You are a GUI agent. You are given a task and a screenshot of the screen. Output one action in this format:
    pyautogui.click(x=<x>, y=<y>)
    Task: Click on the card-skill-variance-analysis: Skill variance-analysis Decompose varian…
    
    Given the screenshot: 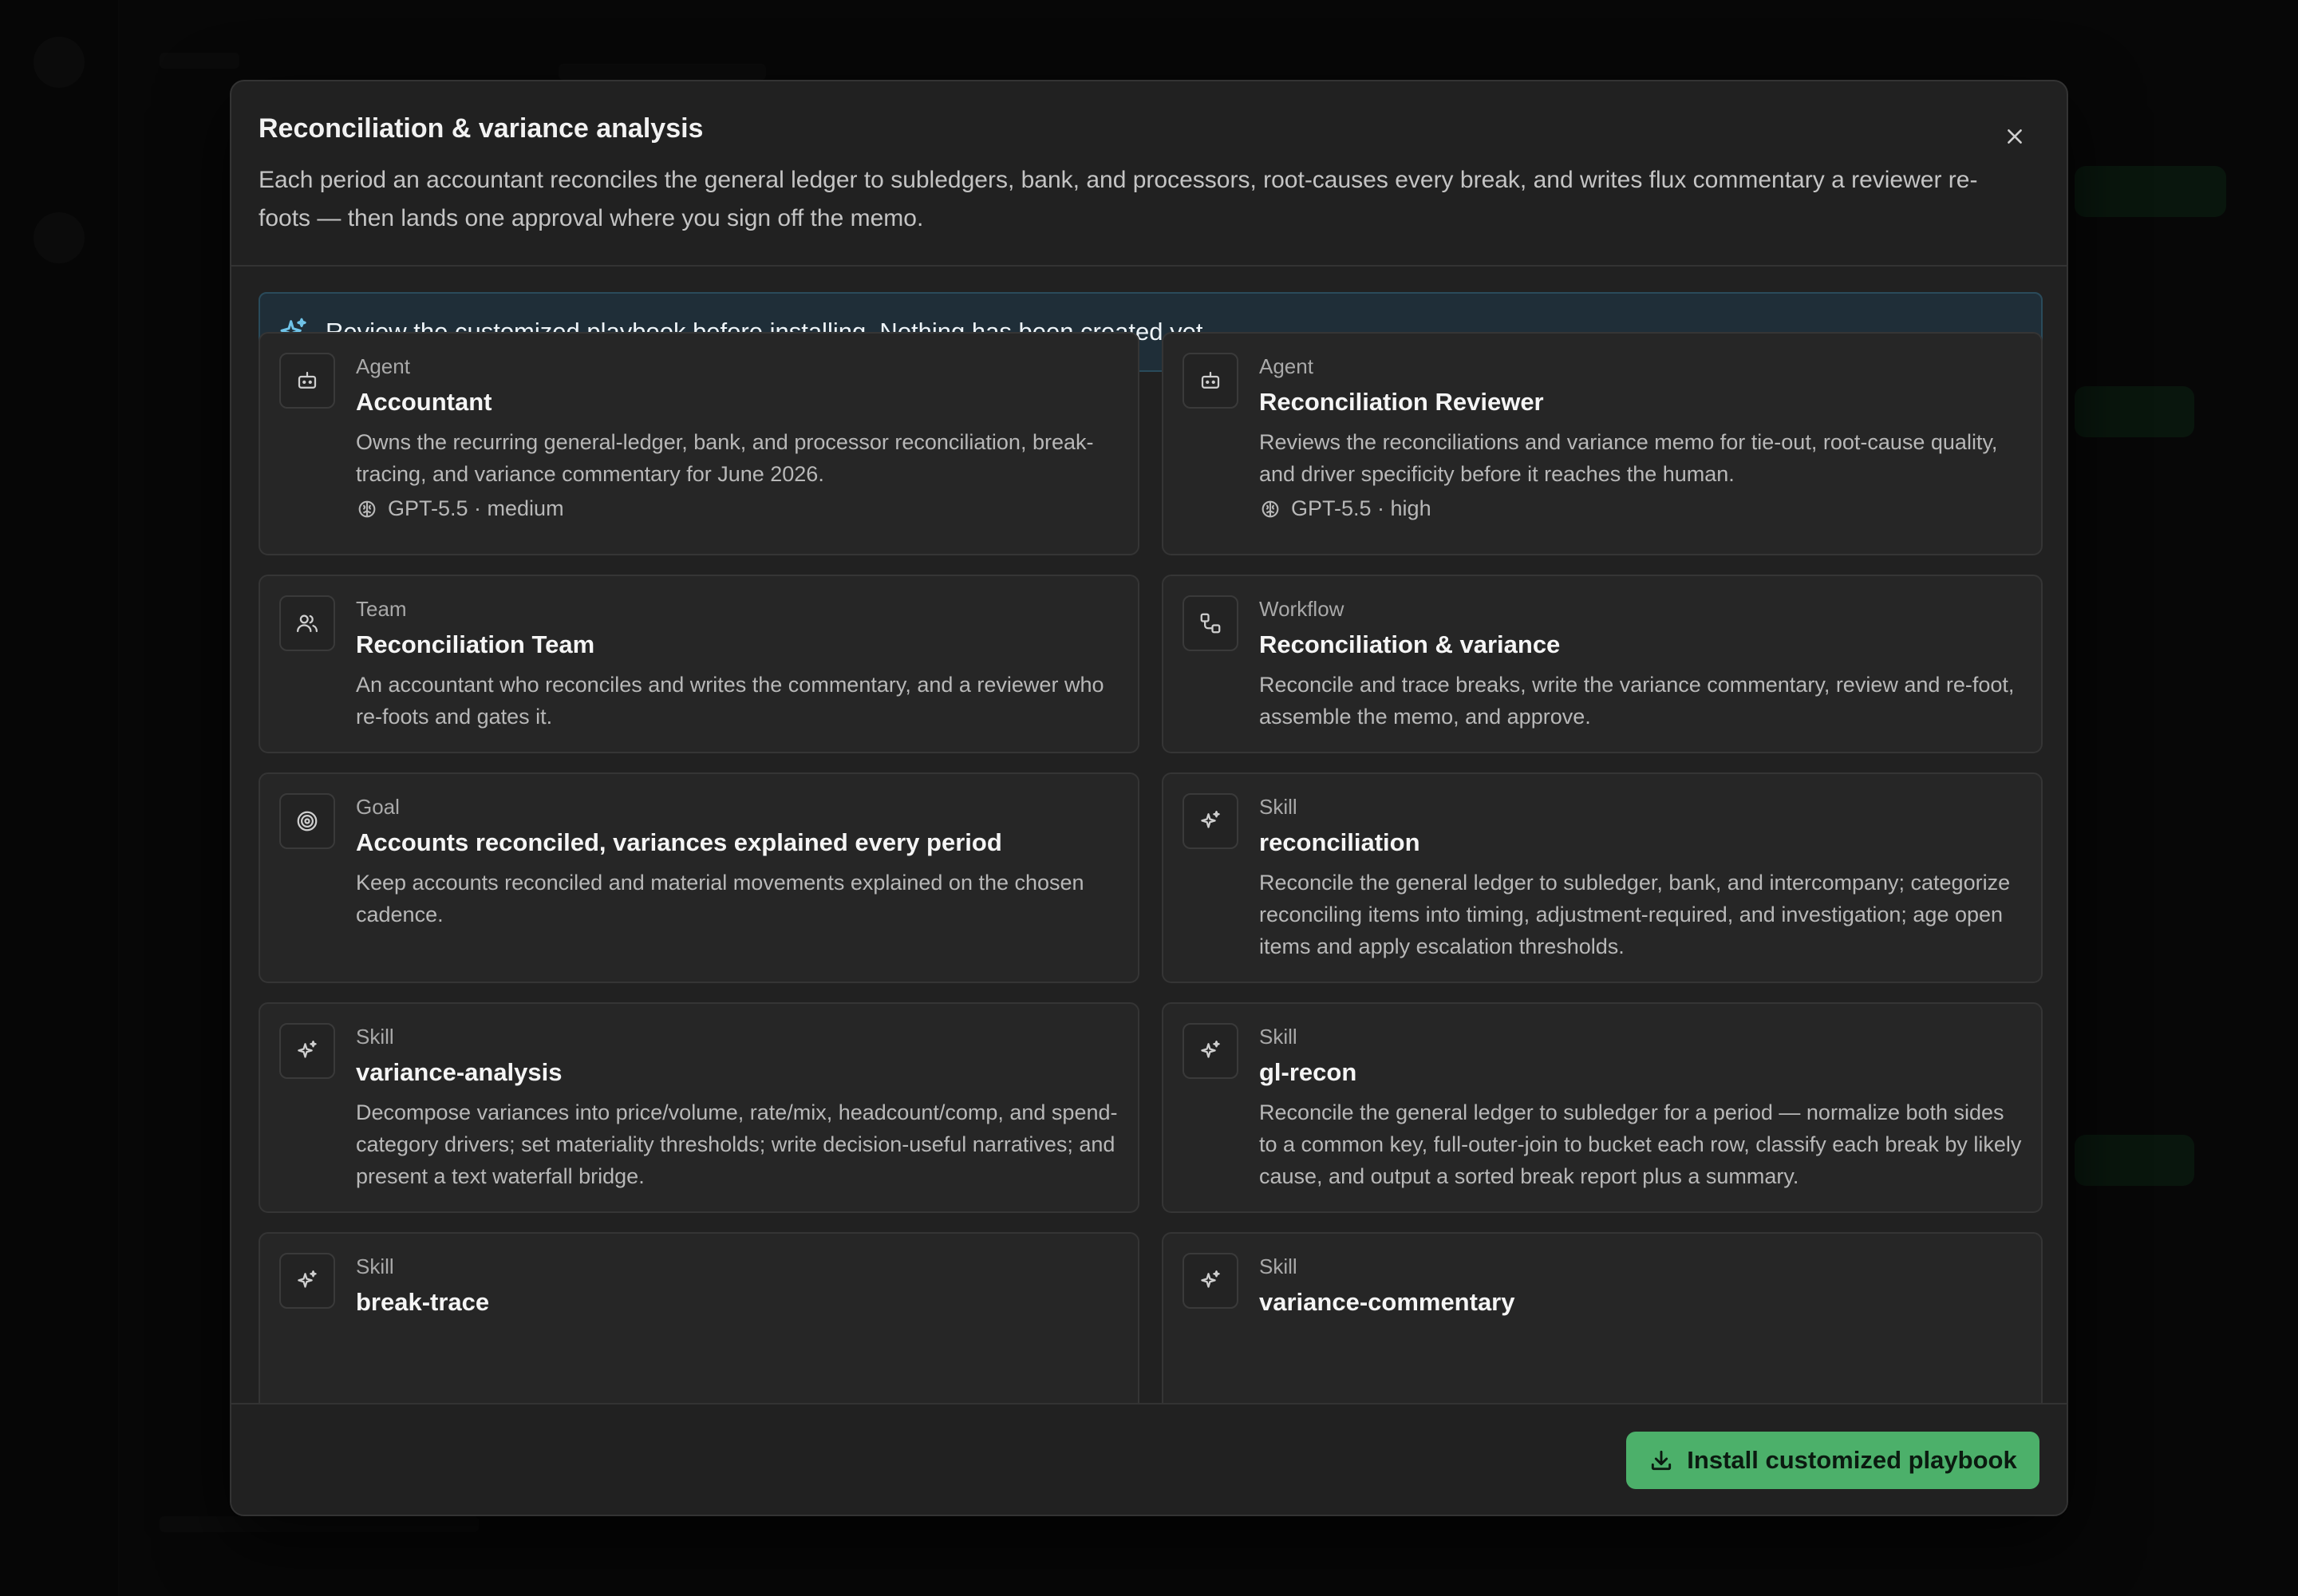 What is the action you would take?
    pyautogui.click(x=699, y=1107)
    